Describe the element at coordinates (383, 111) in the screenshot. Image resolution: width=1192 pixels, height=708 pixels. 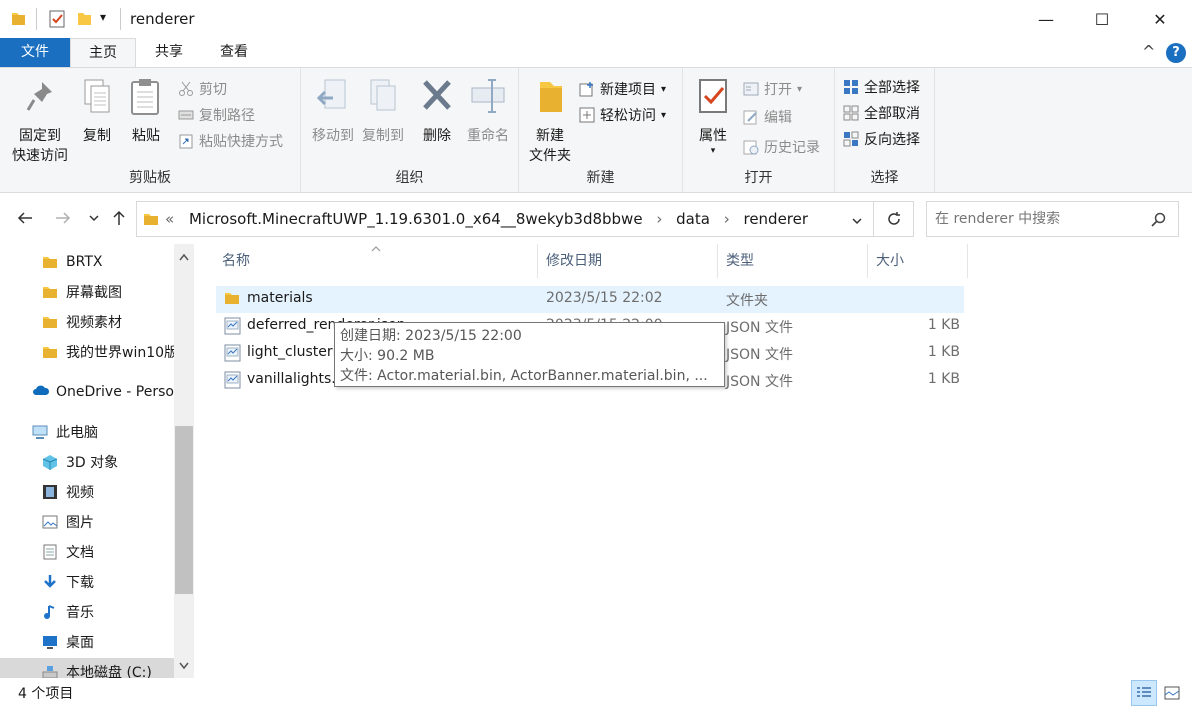
I see `copy-to-button: 复制到` at that location.